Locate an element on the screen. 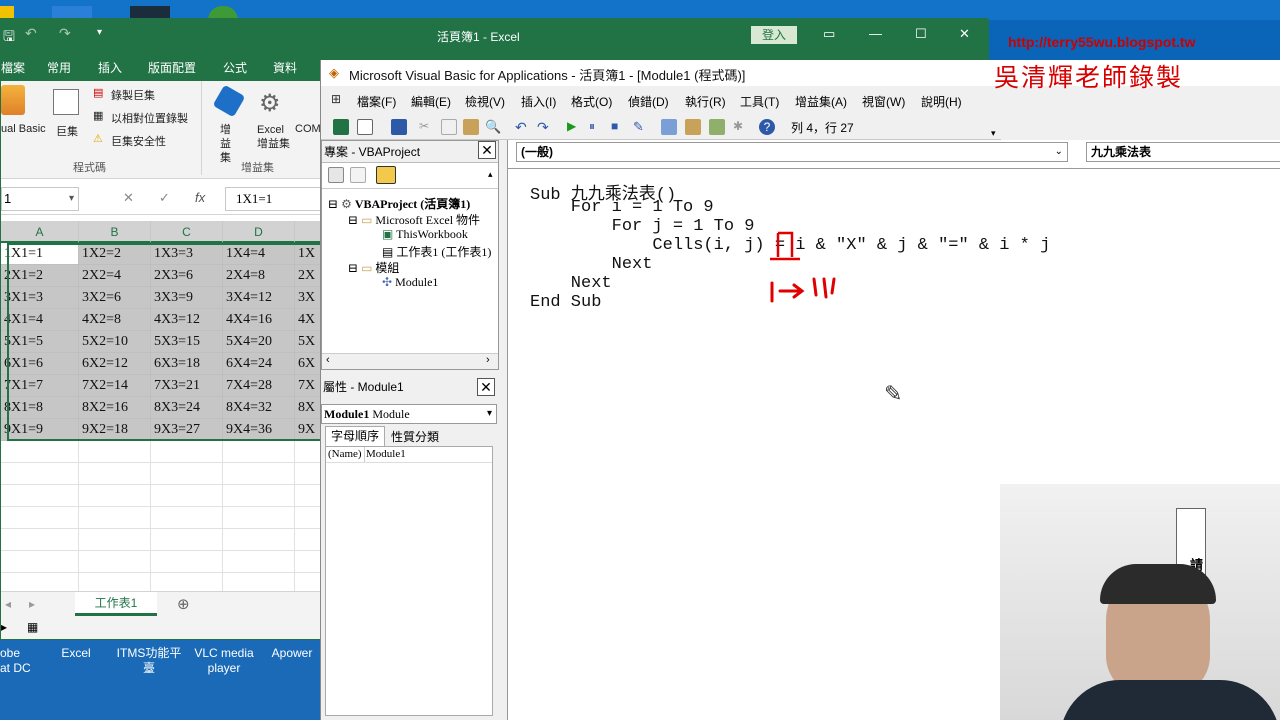 The image size is (1280, 720). tab-categorized: 性質分類 is located at coordinates (415, 437).